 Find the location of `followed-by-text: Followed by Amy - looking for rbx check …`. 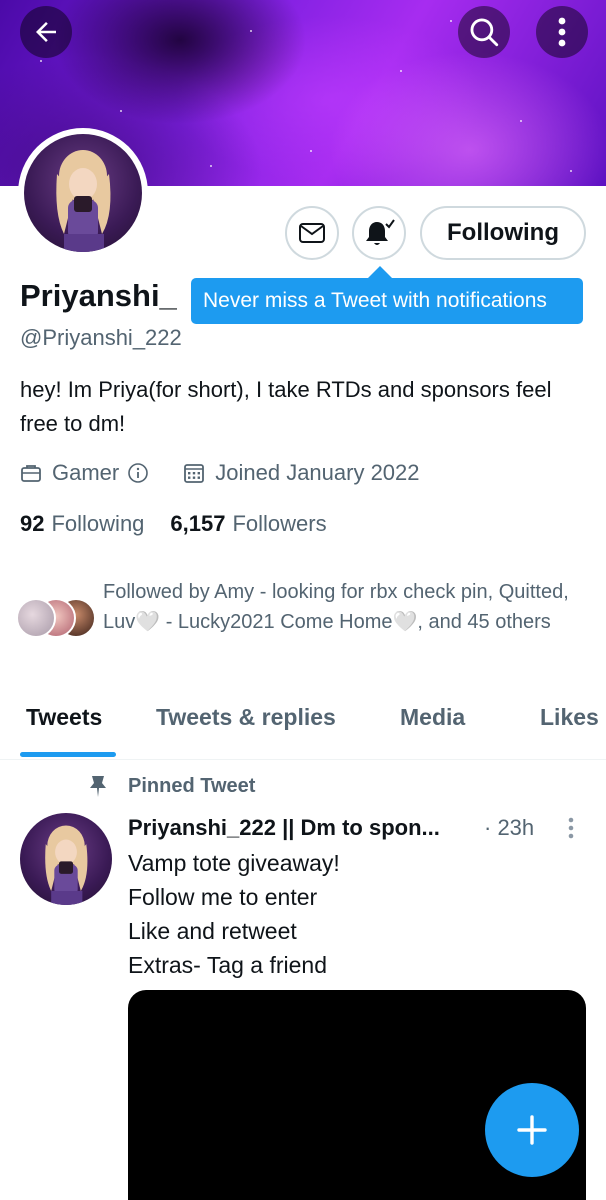

followed-by-text: Followed by Amy - looking for rbx check … is located at coordinates (336, 607).